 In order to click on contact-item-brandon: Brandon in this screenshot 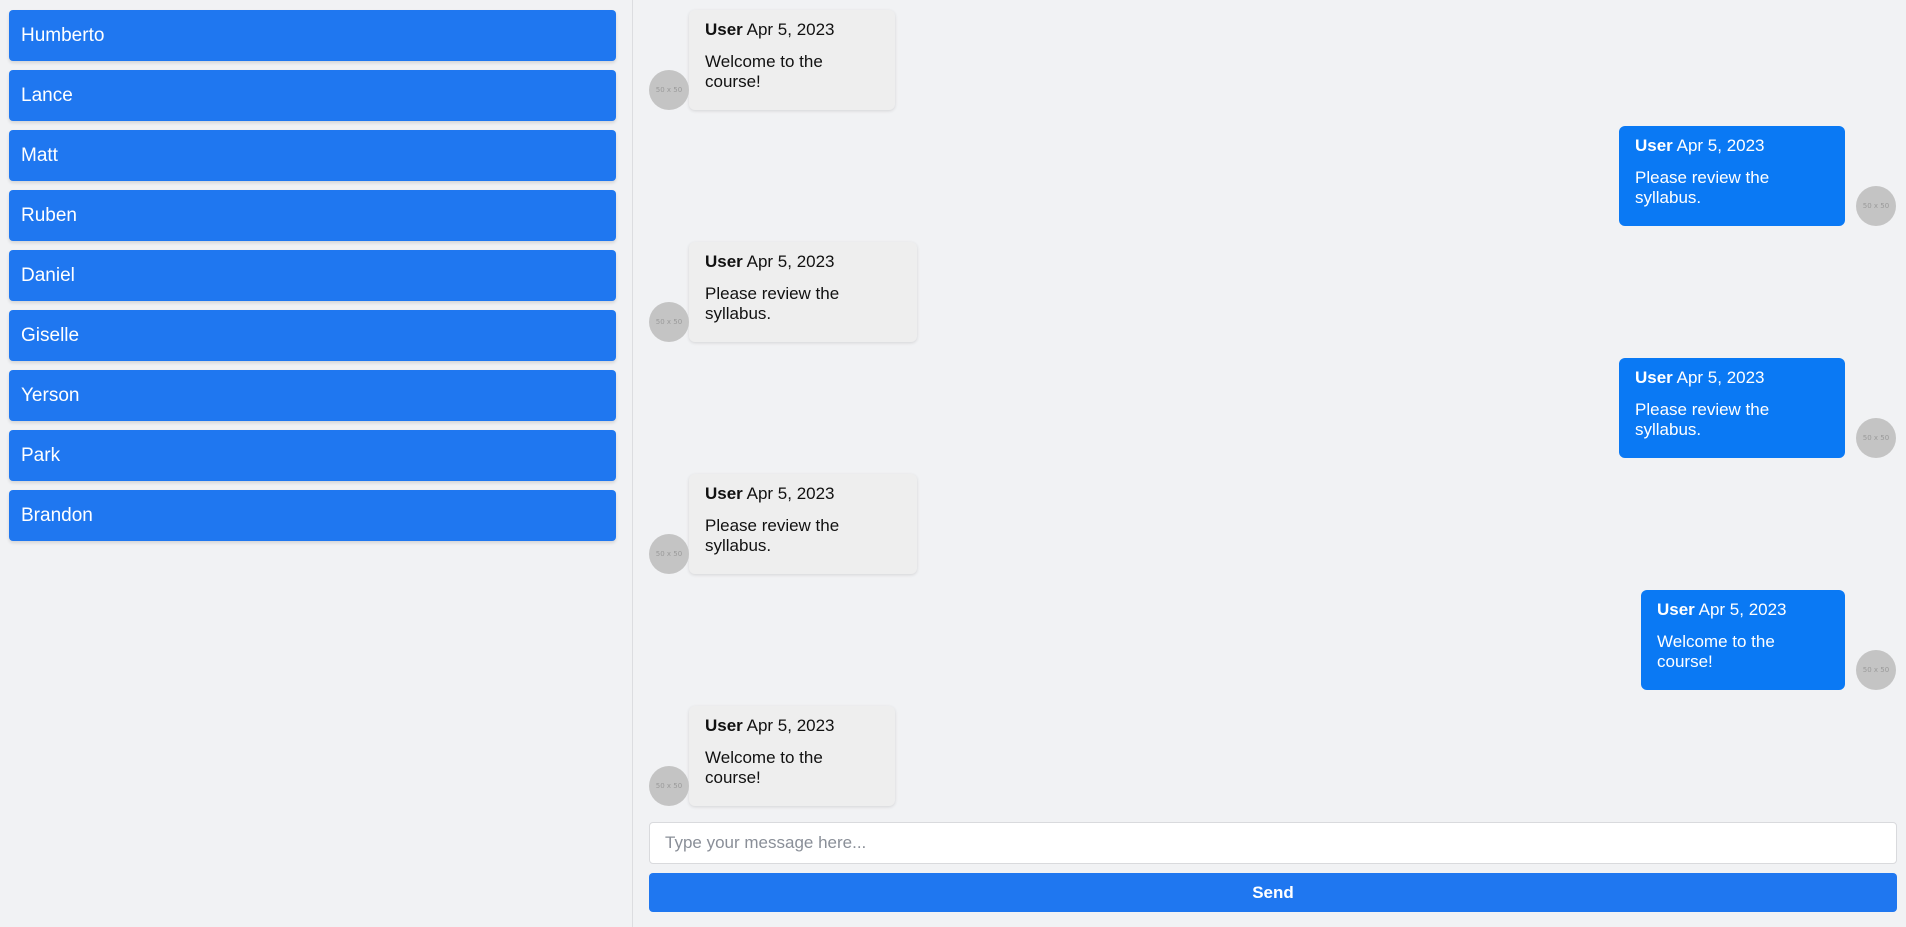, I will do `click(312, 515)`.